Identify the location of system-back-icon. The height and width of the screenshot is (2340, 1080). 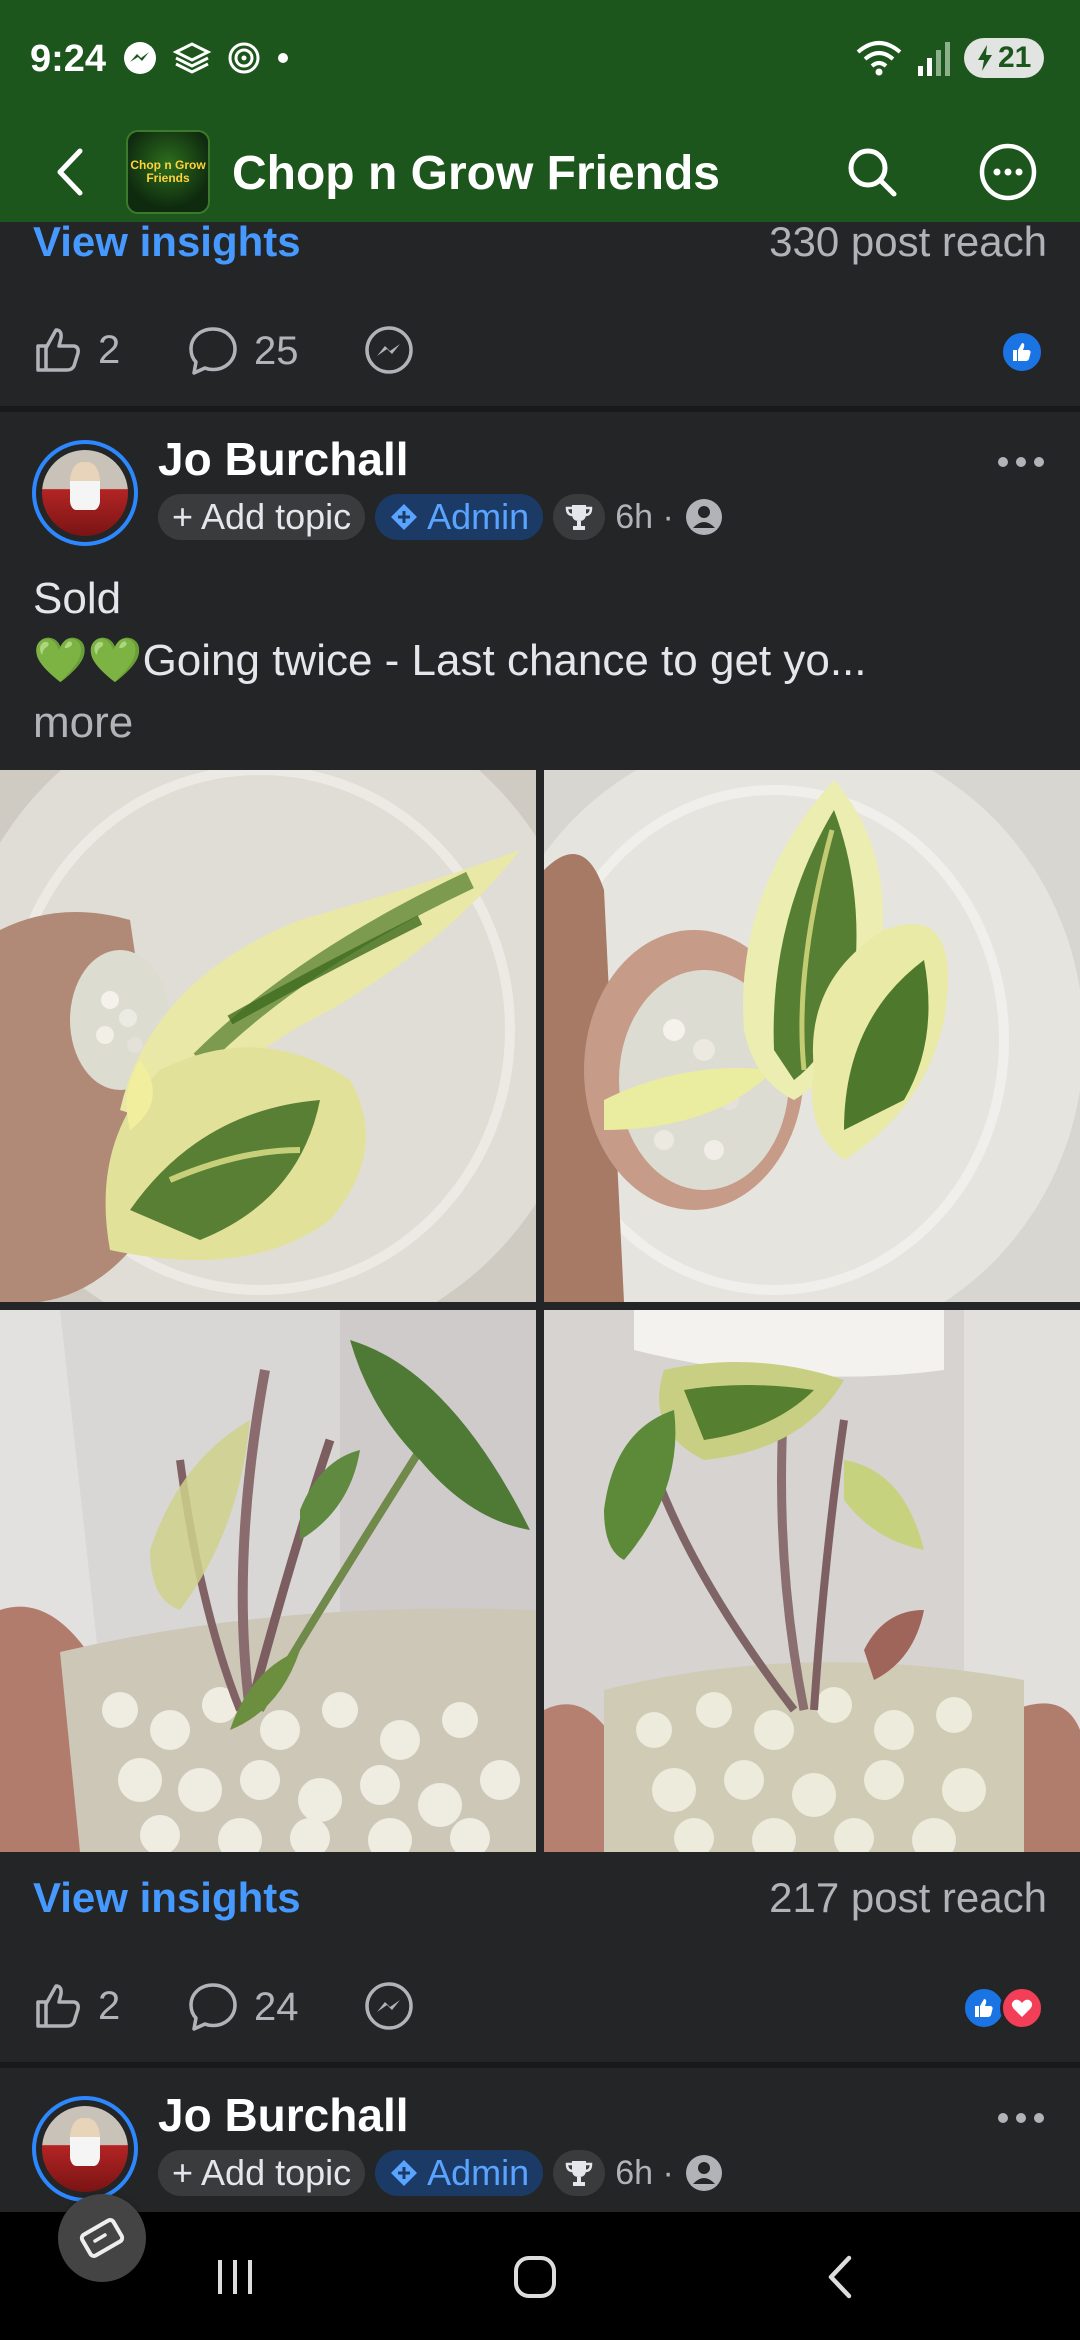
(840, 2277).